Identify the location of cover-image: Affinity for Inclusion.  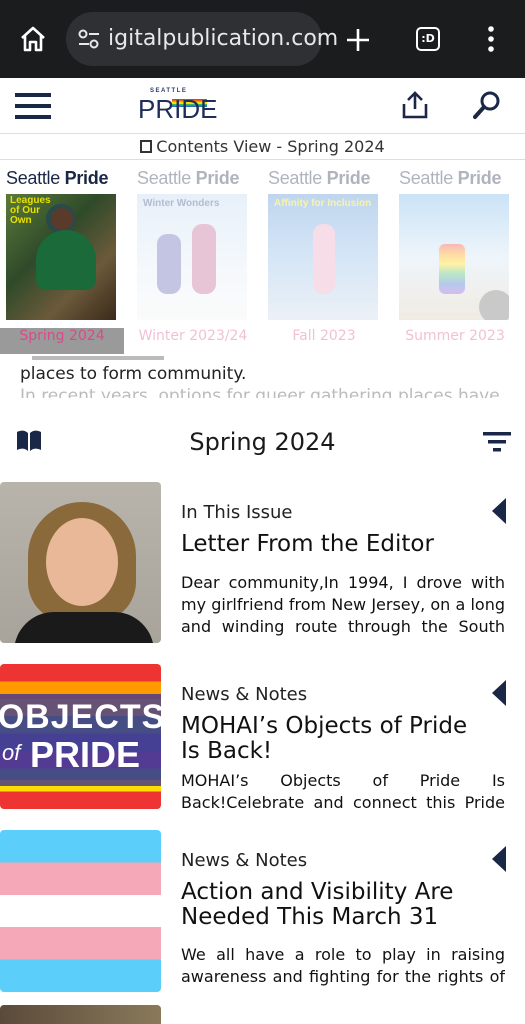
(323, 257).